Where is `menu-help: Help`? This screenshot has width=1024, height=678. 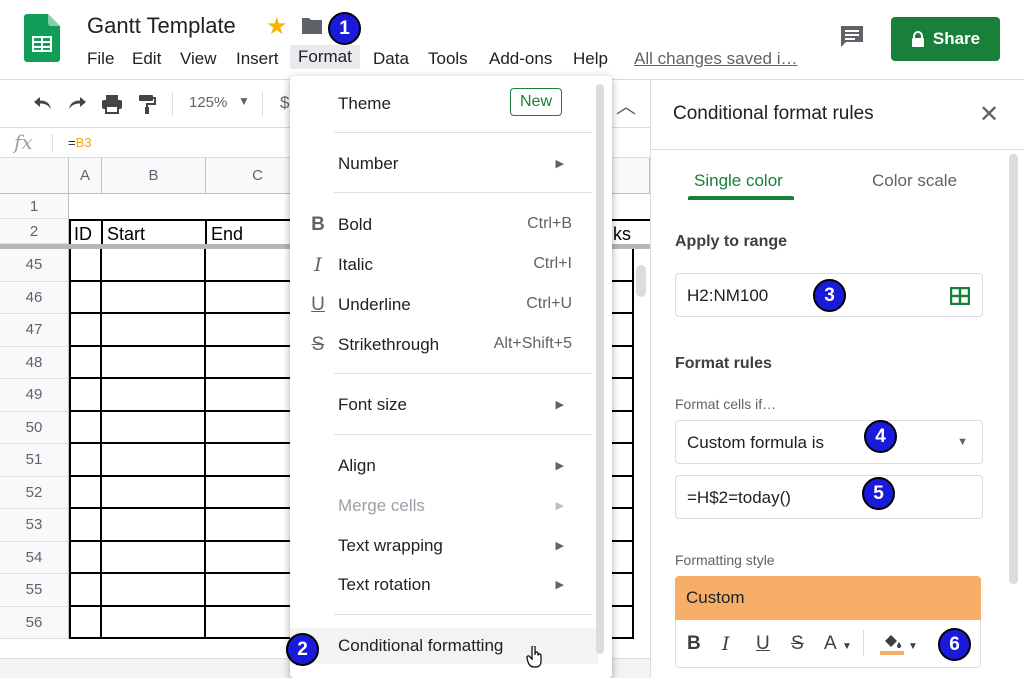 menu-help: Help is located at coordinates (590, 59).